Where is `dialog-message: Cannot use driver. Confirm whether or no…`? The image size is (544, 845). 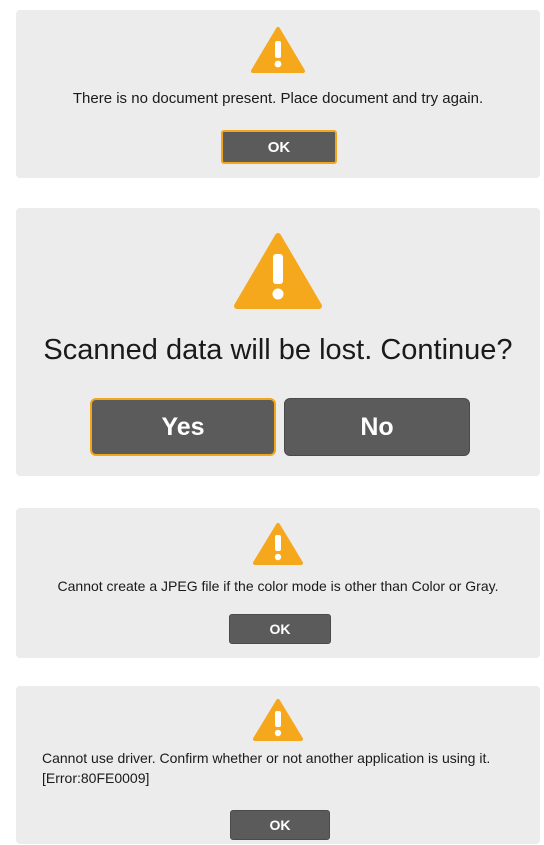 dialog-message: Cannot use driver. Confirm whether or no… is located at coordinates (266, 758).